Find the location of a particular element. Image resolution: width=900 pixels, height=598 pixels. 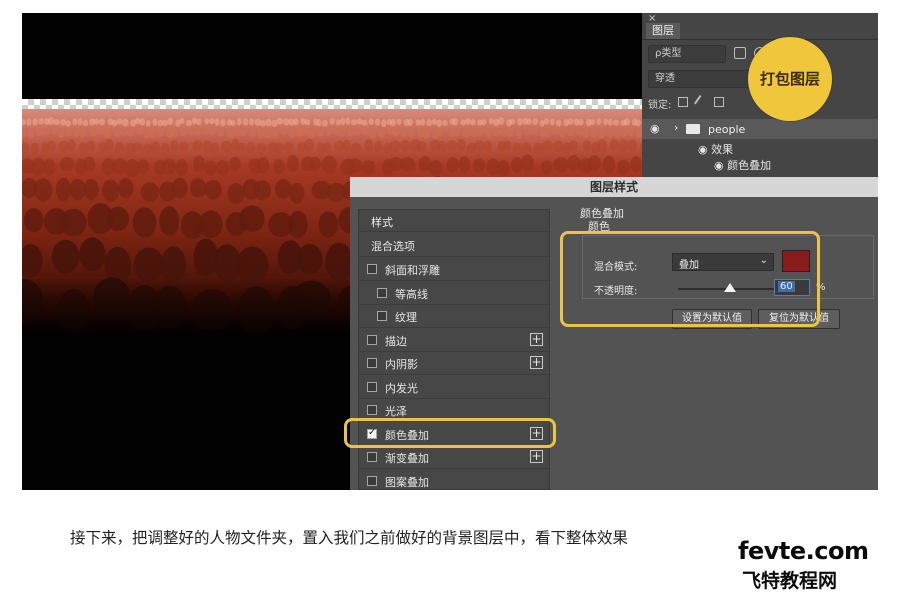

style-item-blending-options: 混合选项 is located at coordinates (454, 245).